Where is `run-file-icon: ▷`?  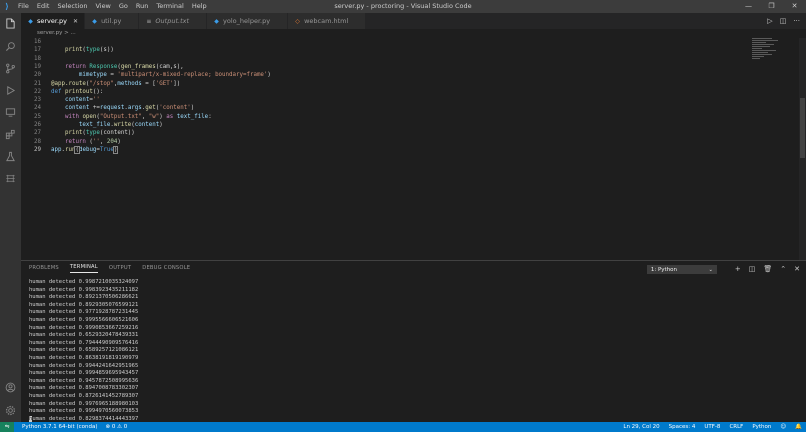
run-file-icon: ▷ is located at coordinates (769, 21).